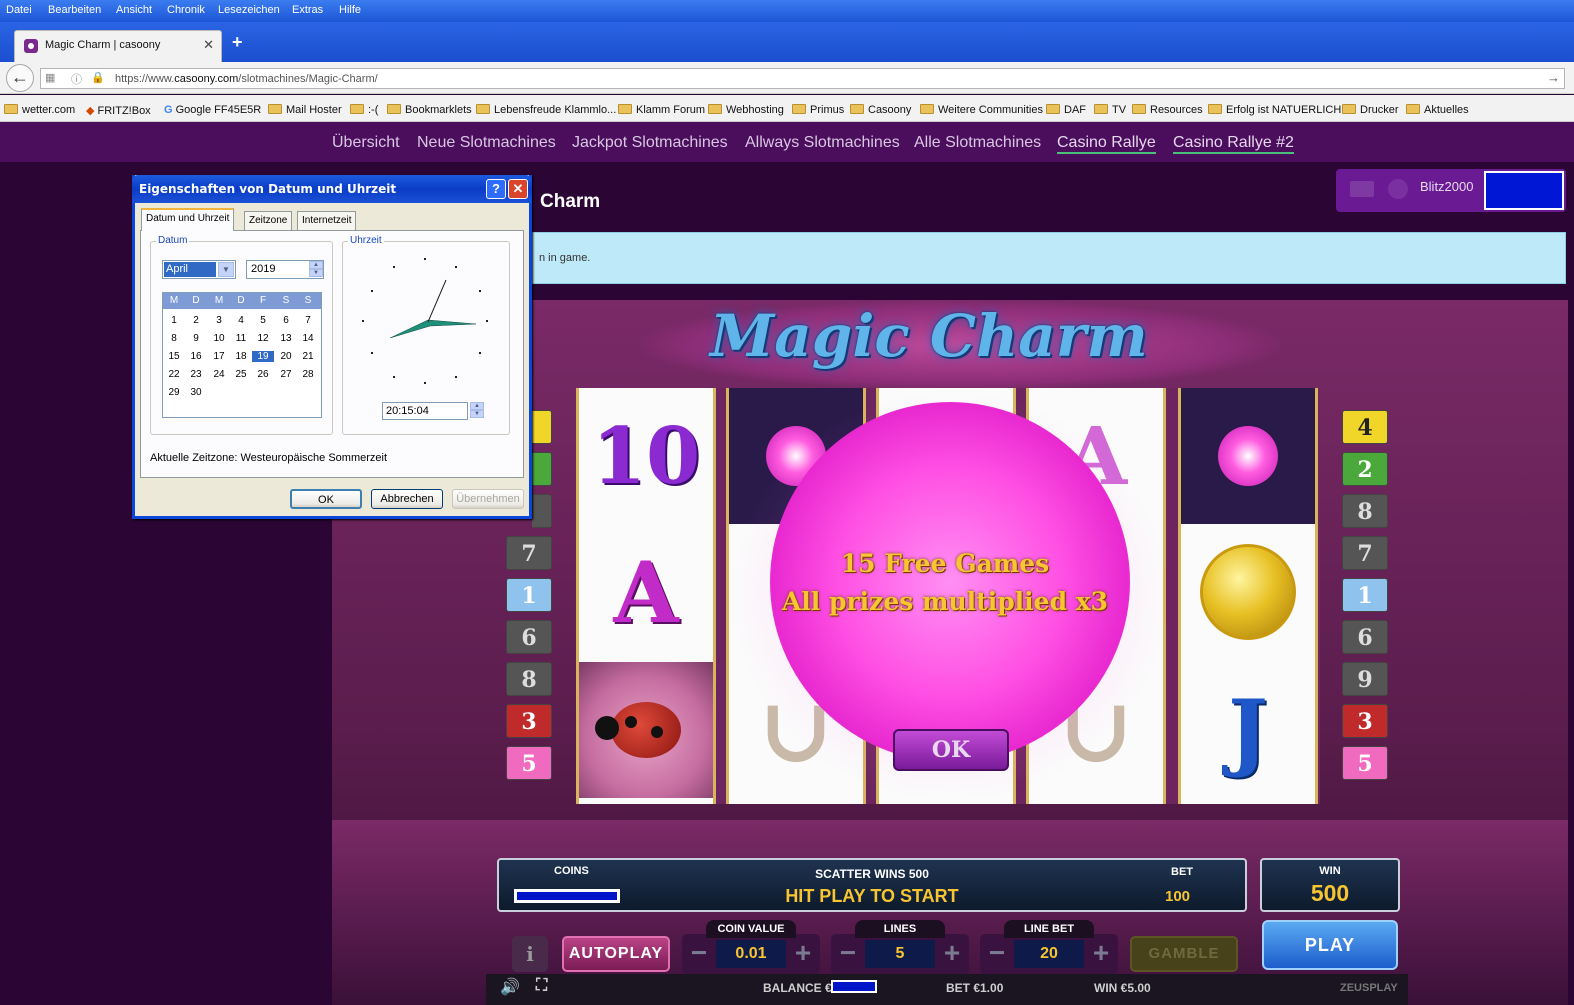 The image size is (1574, 1005). What do you see at coordinates (661, 110) in the screenshot?
I see `bookmark-item: Klamm Forum` at bounding box center [661, 110].